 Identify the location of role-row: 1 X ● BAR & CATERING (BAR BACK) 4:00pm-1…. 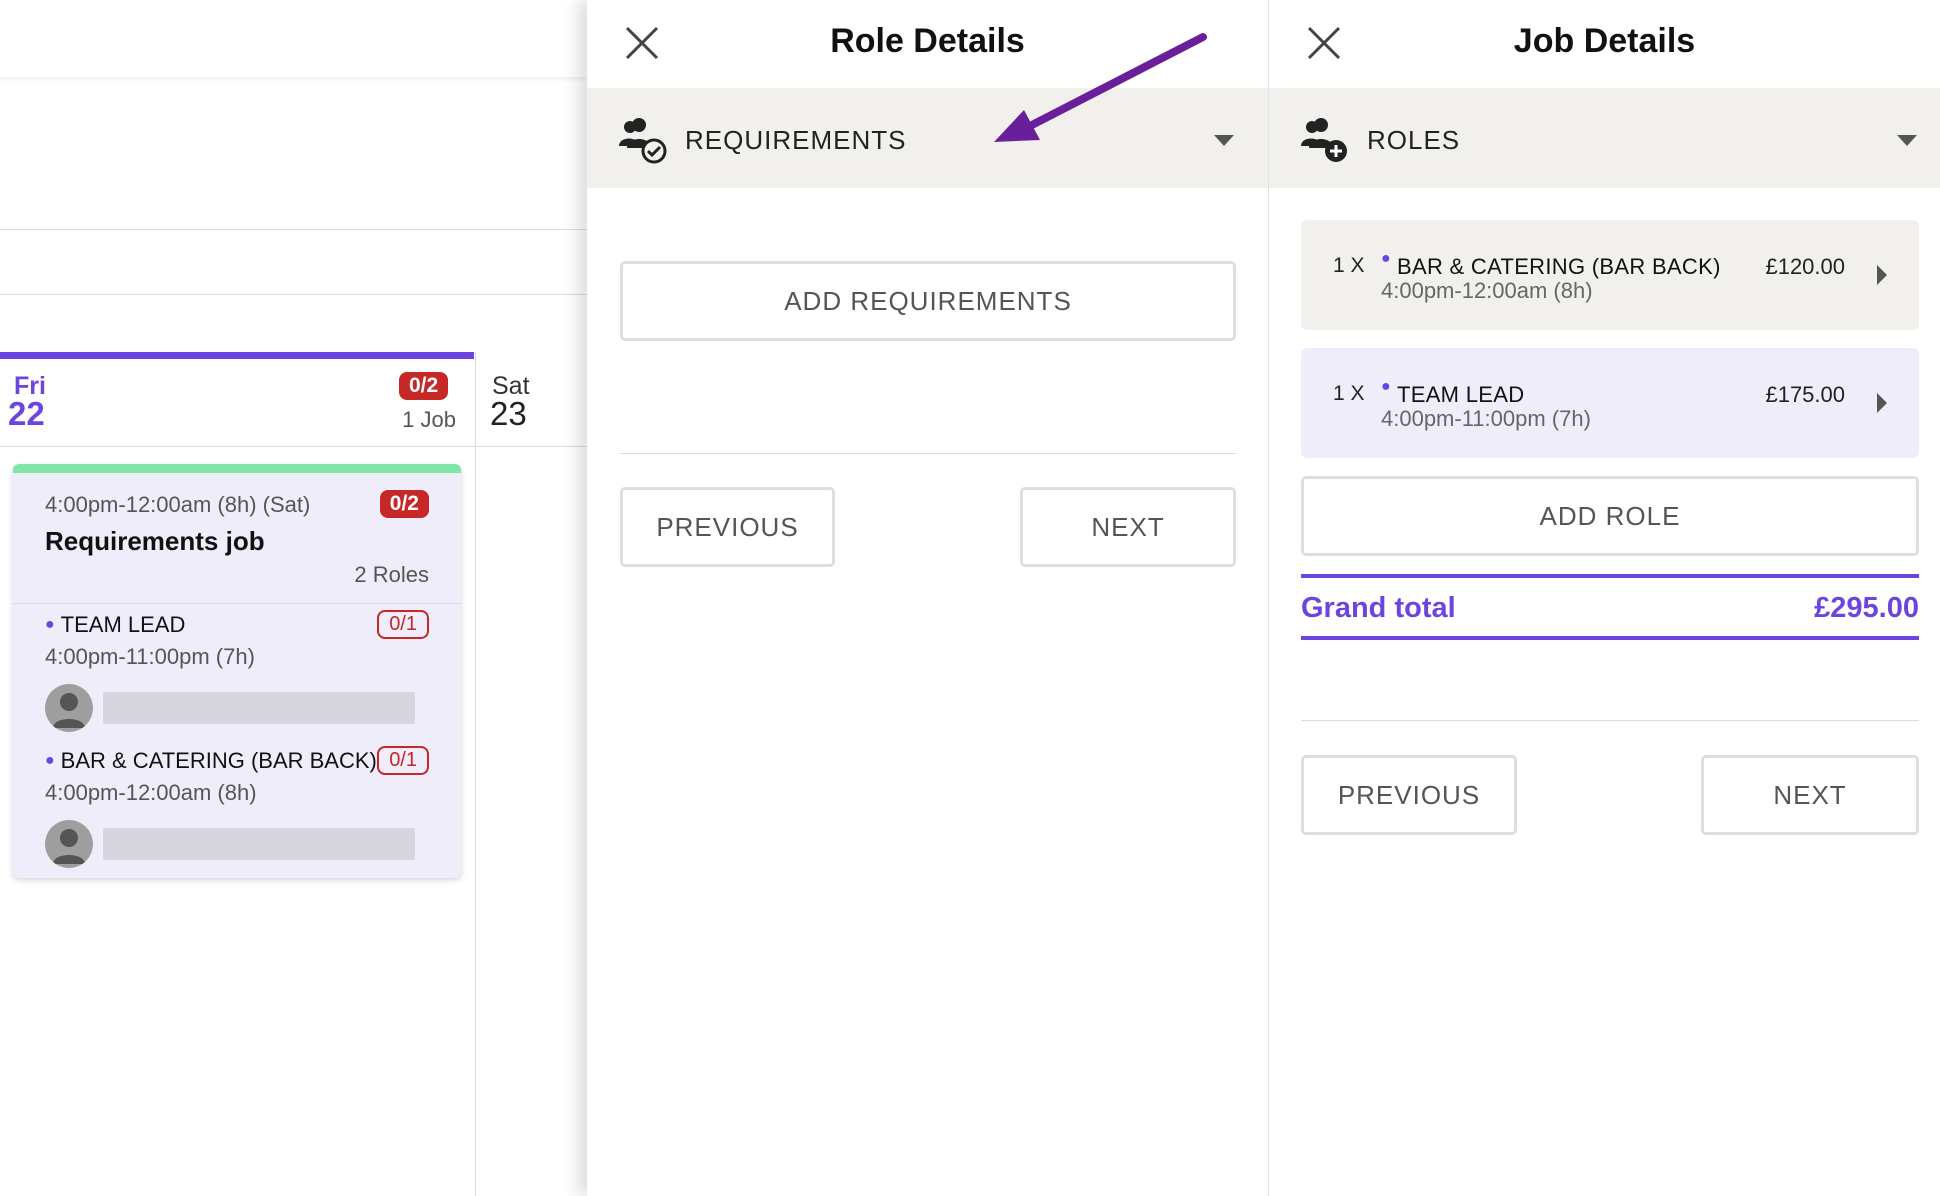
(1610, 275).